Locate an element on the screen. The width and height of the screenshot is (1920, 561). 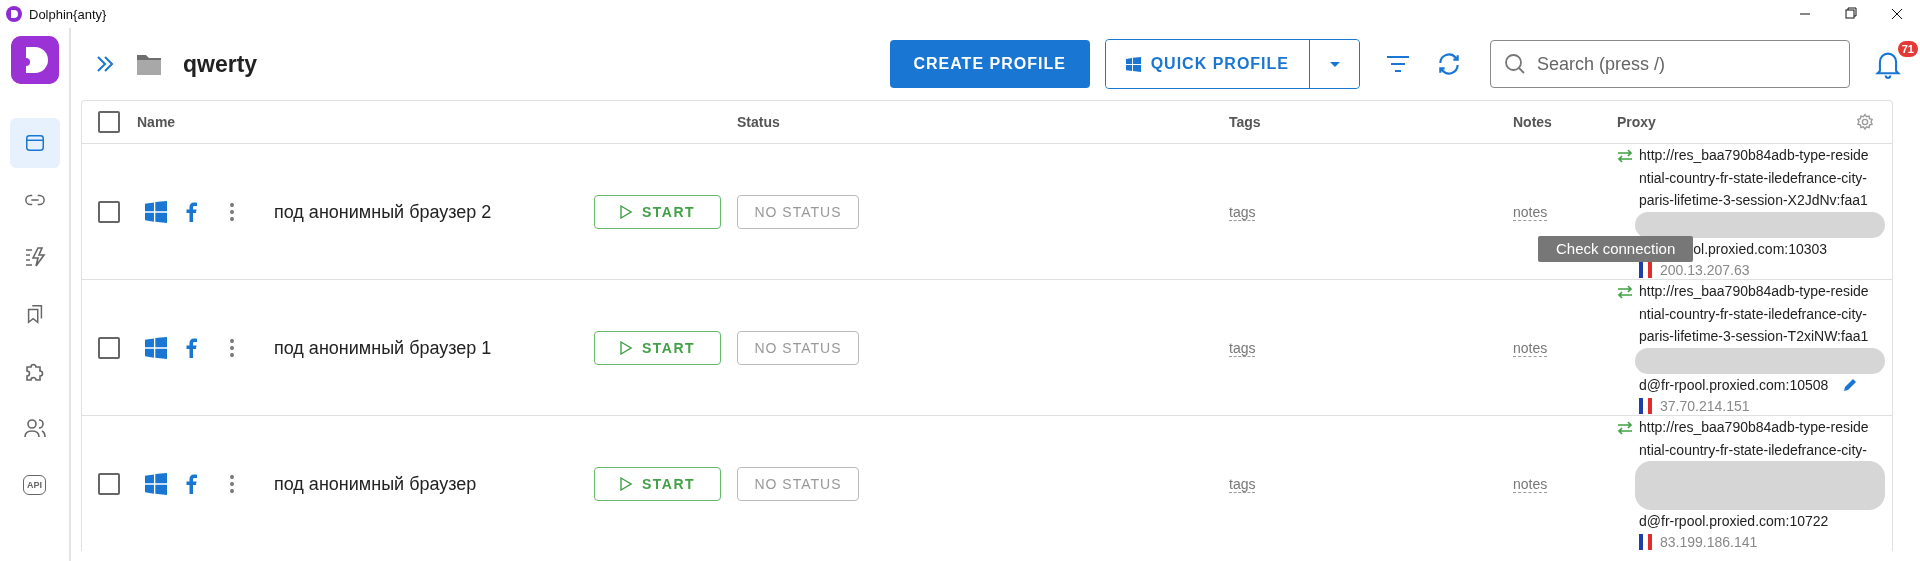
profile-name: под анонимный браузер is located at coordinates (376, 484).